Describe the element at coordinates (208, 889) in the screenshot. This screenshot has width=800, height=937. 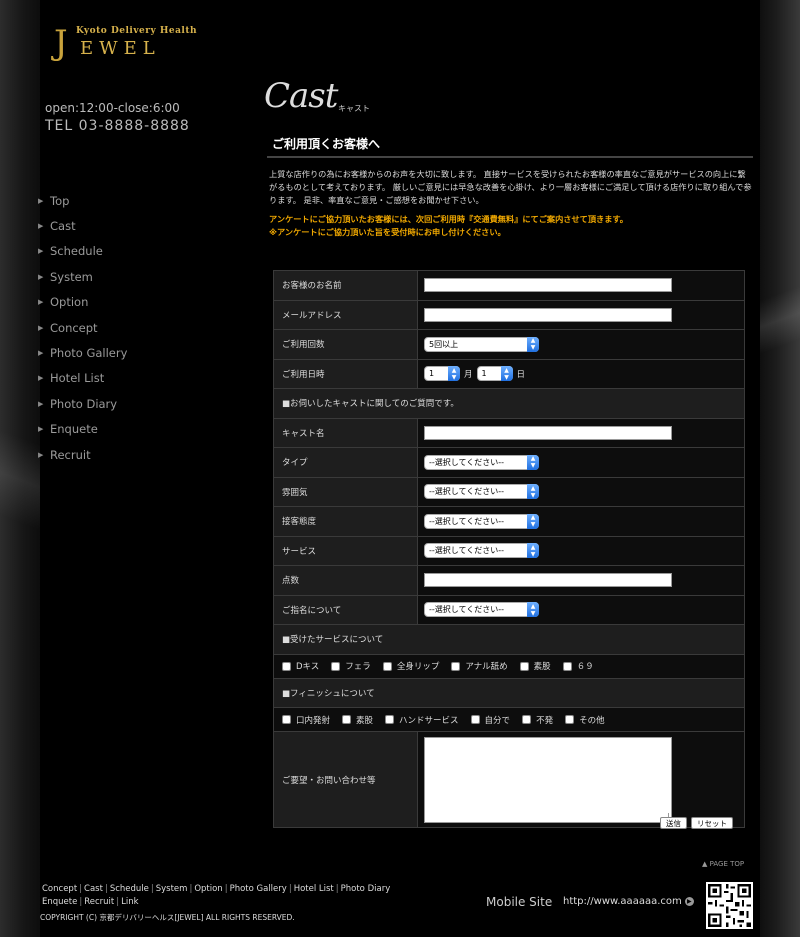
I see `footer-link-option: Option` at that location.